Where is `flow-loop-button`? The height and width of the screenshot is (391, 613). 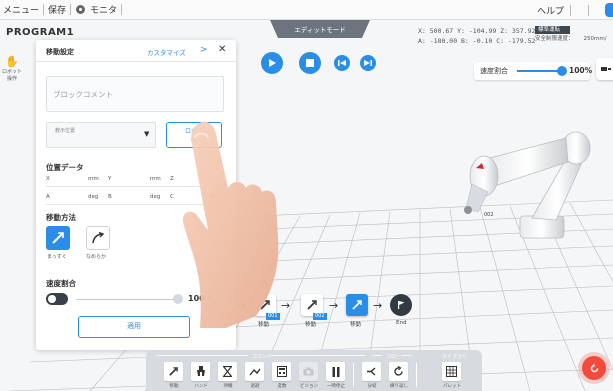
flow-loop-button is located at coordinates (398, 371).